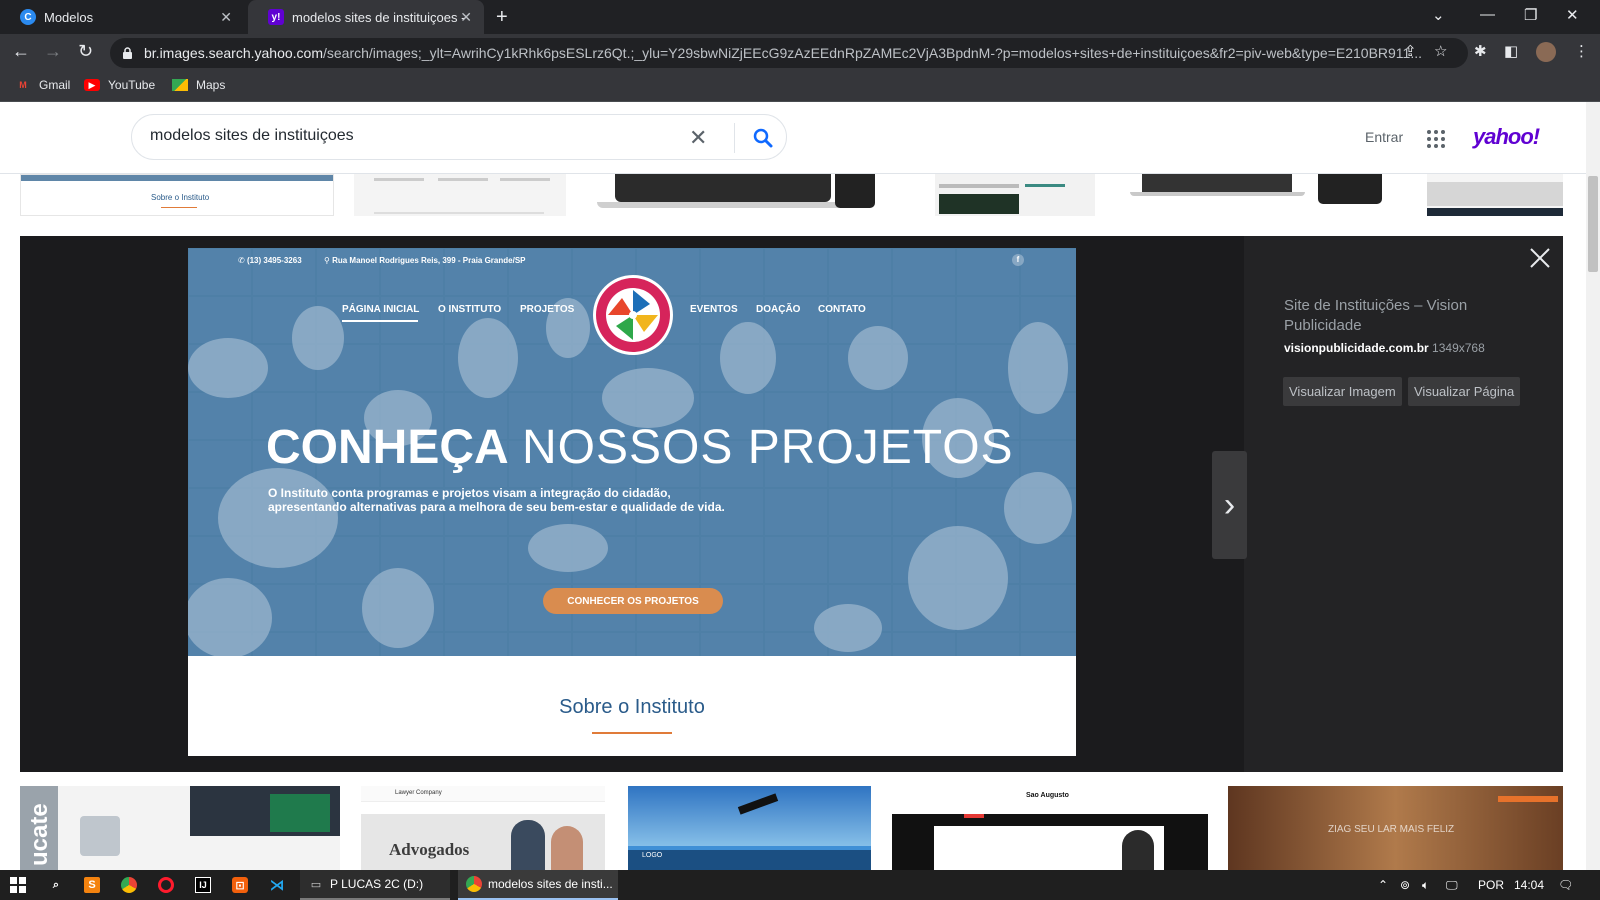 Image resolution: width=1600 pixels, height=900 pixels. I want to click on bookmark-maps: Maps, so click(198, 85).